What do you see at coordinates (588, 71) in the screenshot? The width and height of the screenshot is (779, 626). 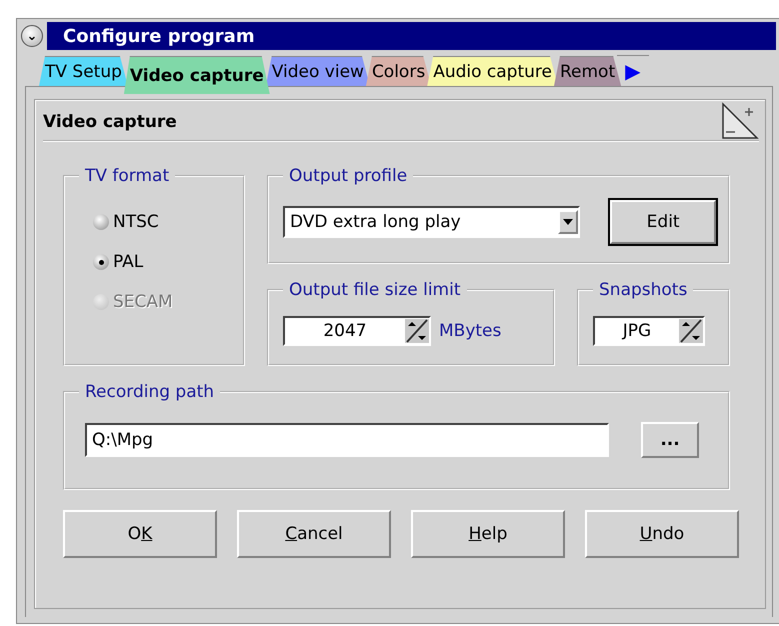 I see `tab: Remot` at bounding box center [588, 71].